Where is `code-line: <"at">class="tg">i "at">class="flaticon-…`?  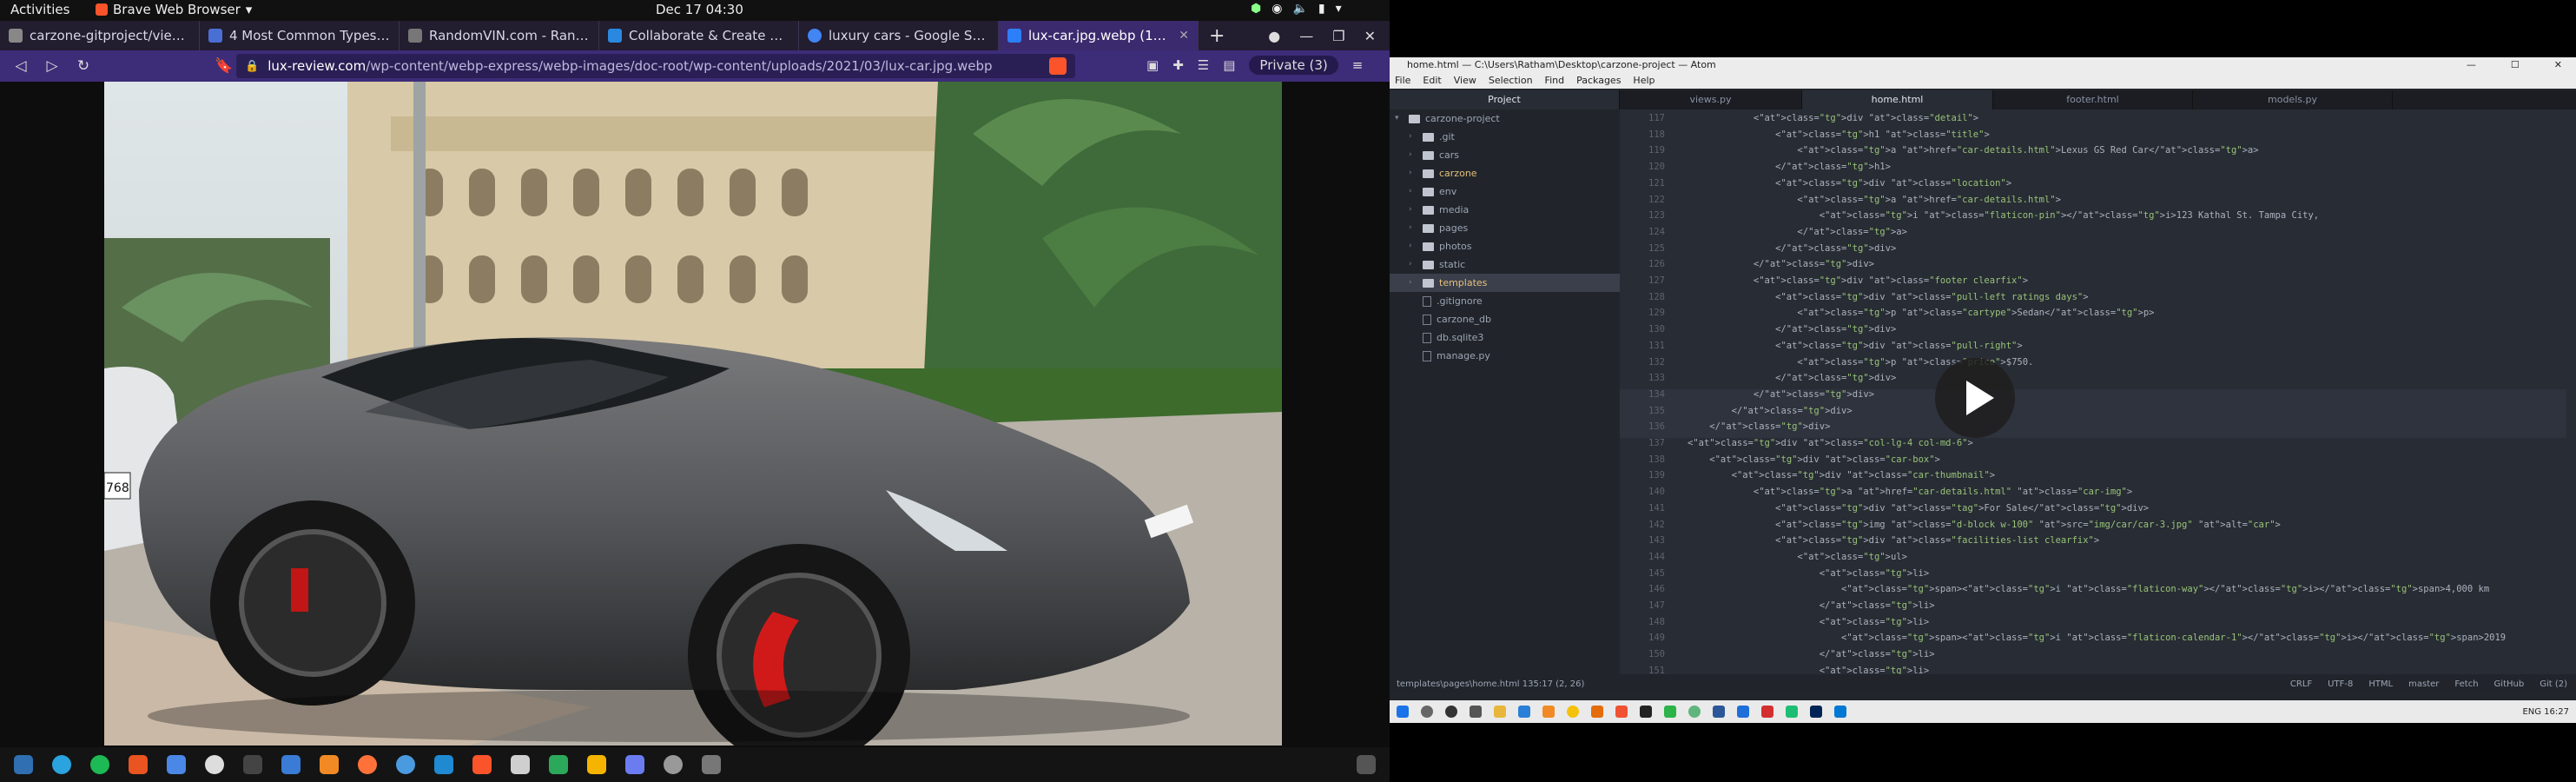
code-line: <"at">class="tg">i "at">class="flaticon-… is located at coordinates (2003, 215).